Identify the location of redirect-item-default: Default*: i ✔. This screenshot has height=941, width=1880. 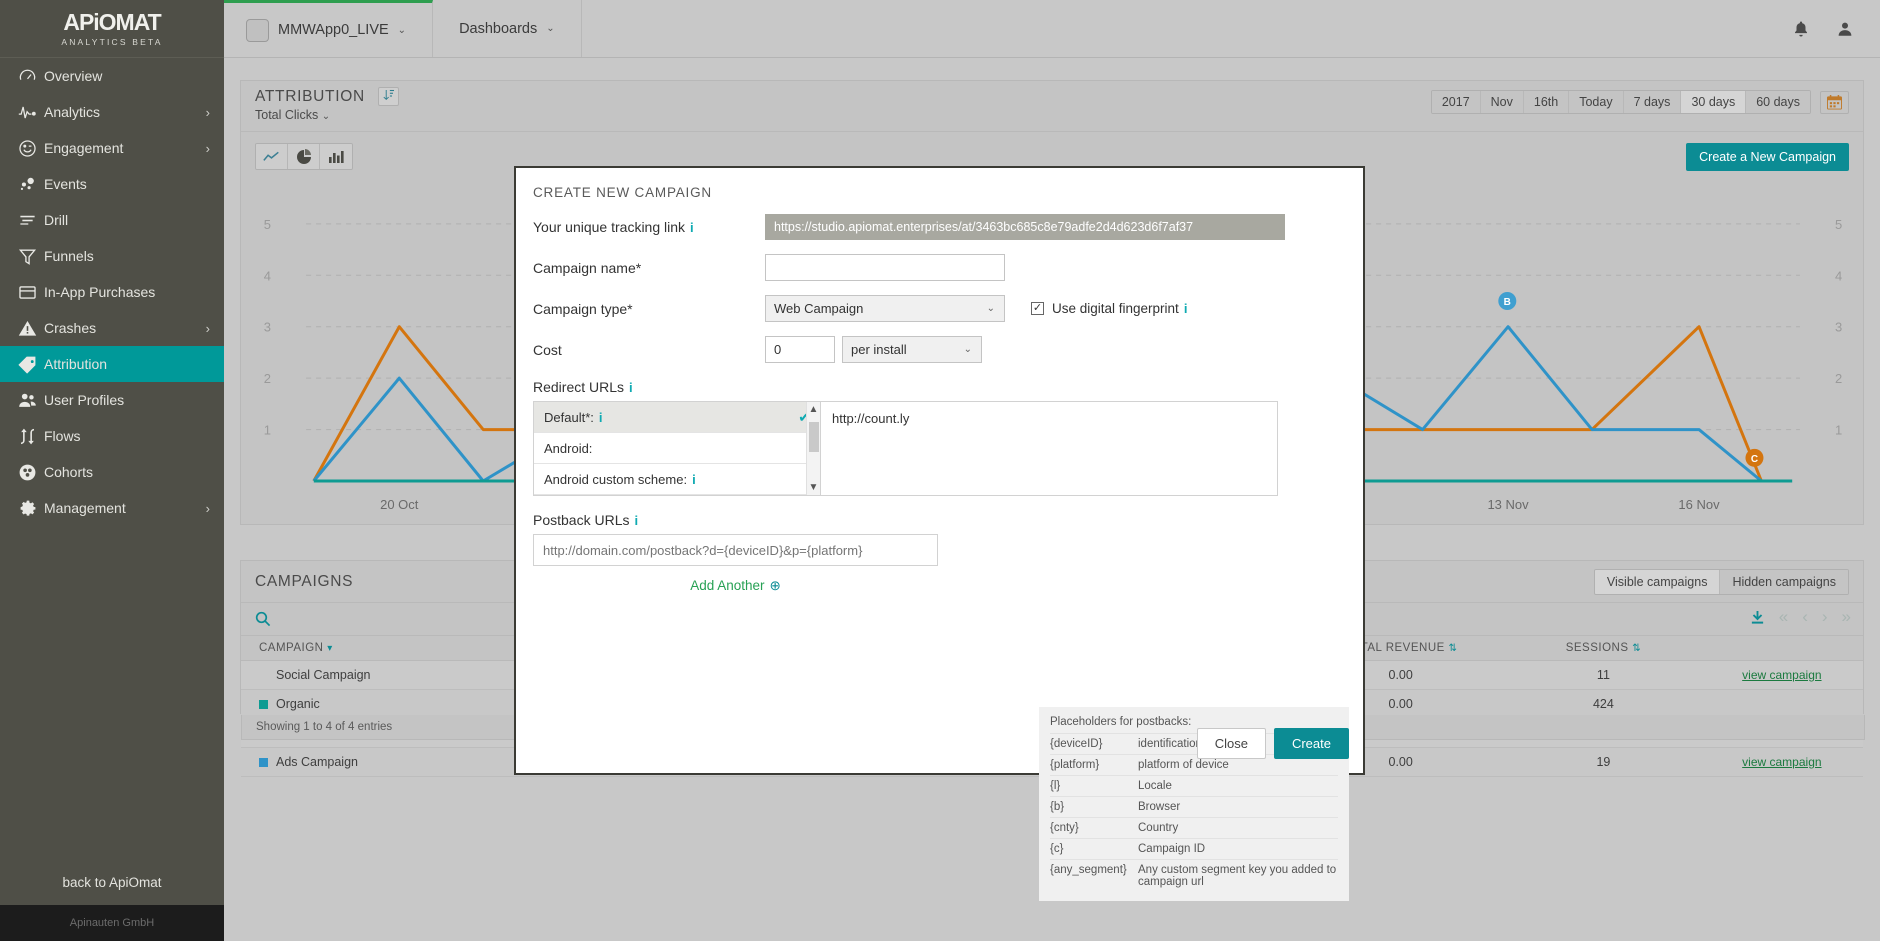
(677, 417).